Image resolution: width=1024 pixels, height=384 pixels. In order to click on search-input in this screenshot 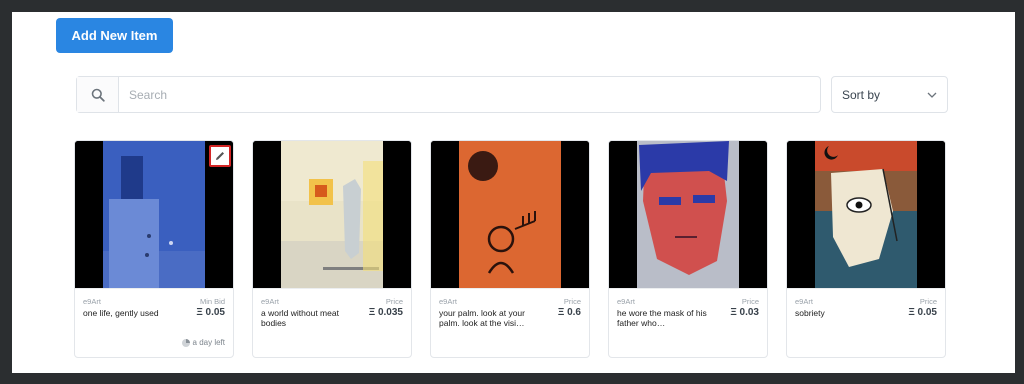, I will do `click(469, 94)`.